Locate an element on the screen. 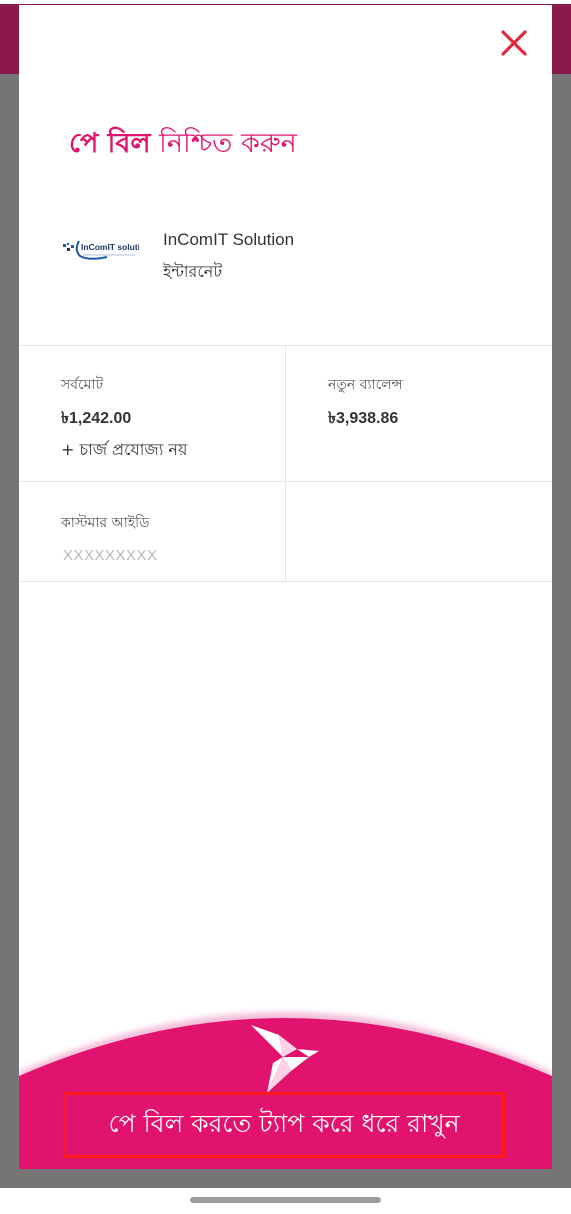  pay-bill-hold-button: পে বিল করতে ট্যাপ করে ধরে রাখুন is located at coordinates (284, 1125).